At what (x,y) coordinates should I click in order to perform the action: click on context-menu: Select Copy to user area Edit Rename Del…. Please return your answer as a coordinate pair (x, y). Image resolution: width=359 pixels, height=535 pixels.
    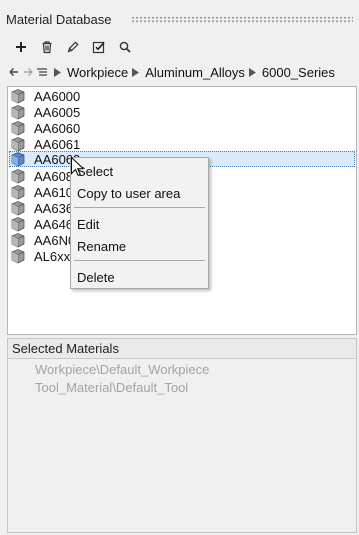
    Looking at the image, I should click on (139, 223).